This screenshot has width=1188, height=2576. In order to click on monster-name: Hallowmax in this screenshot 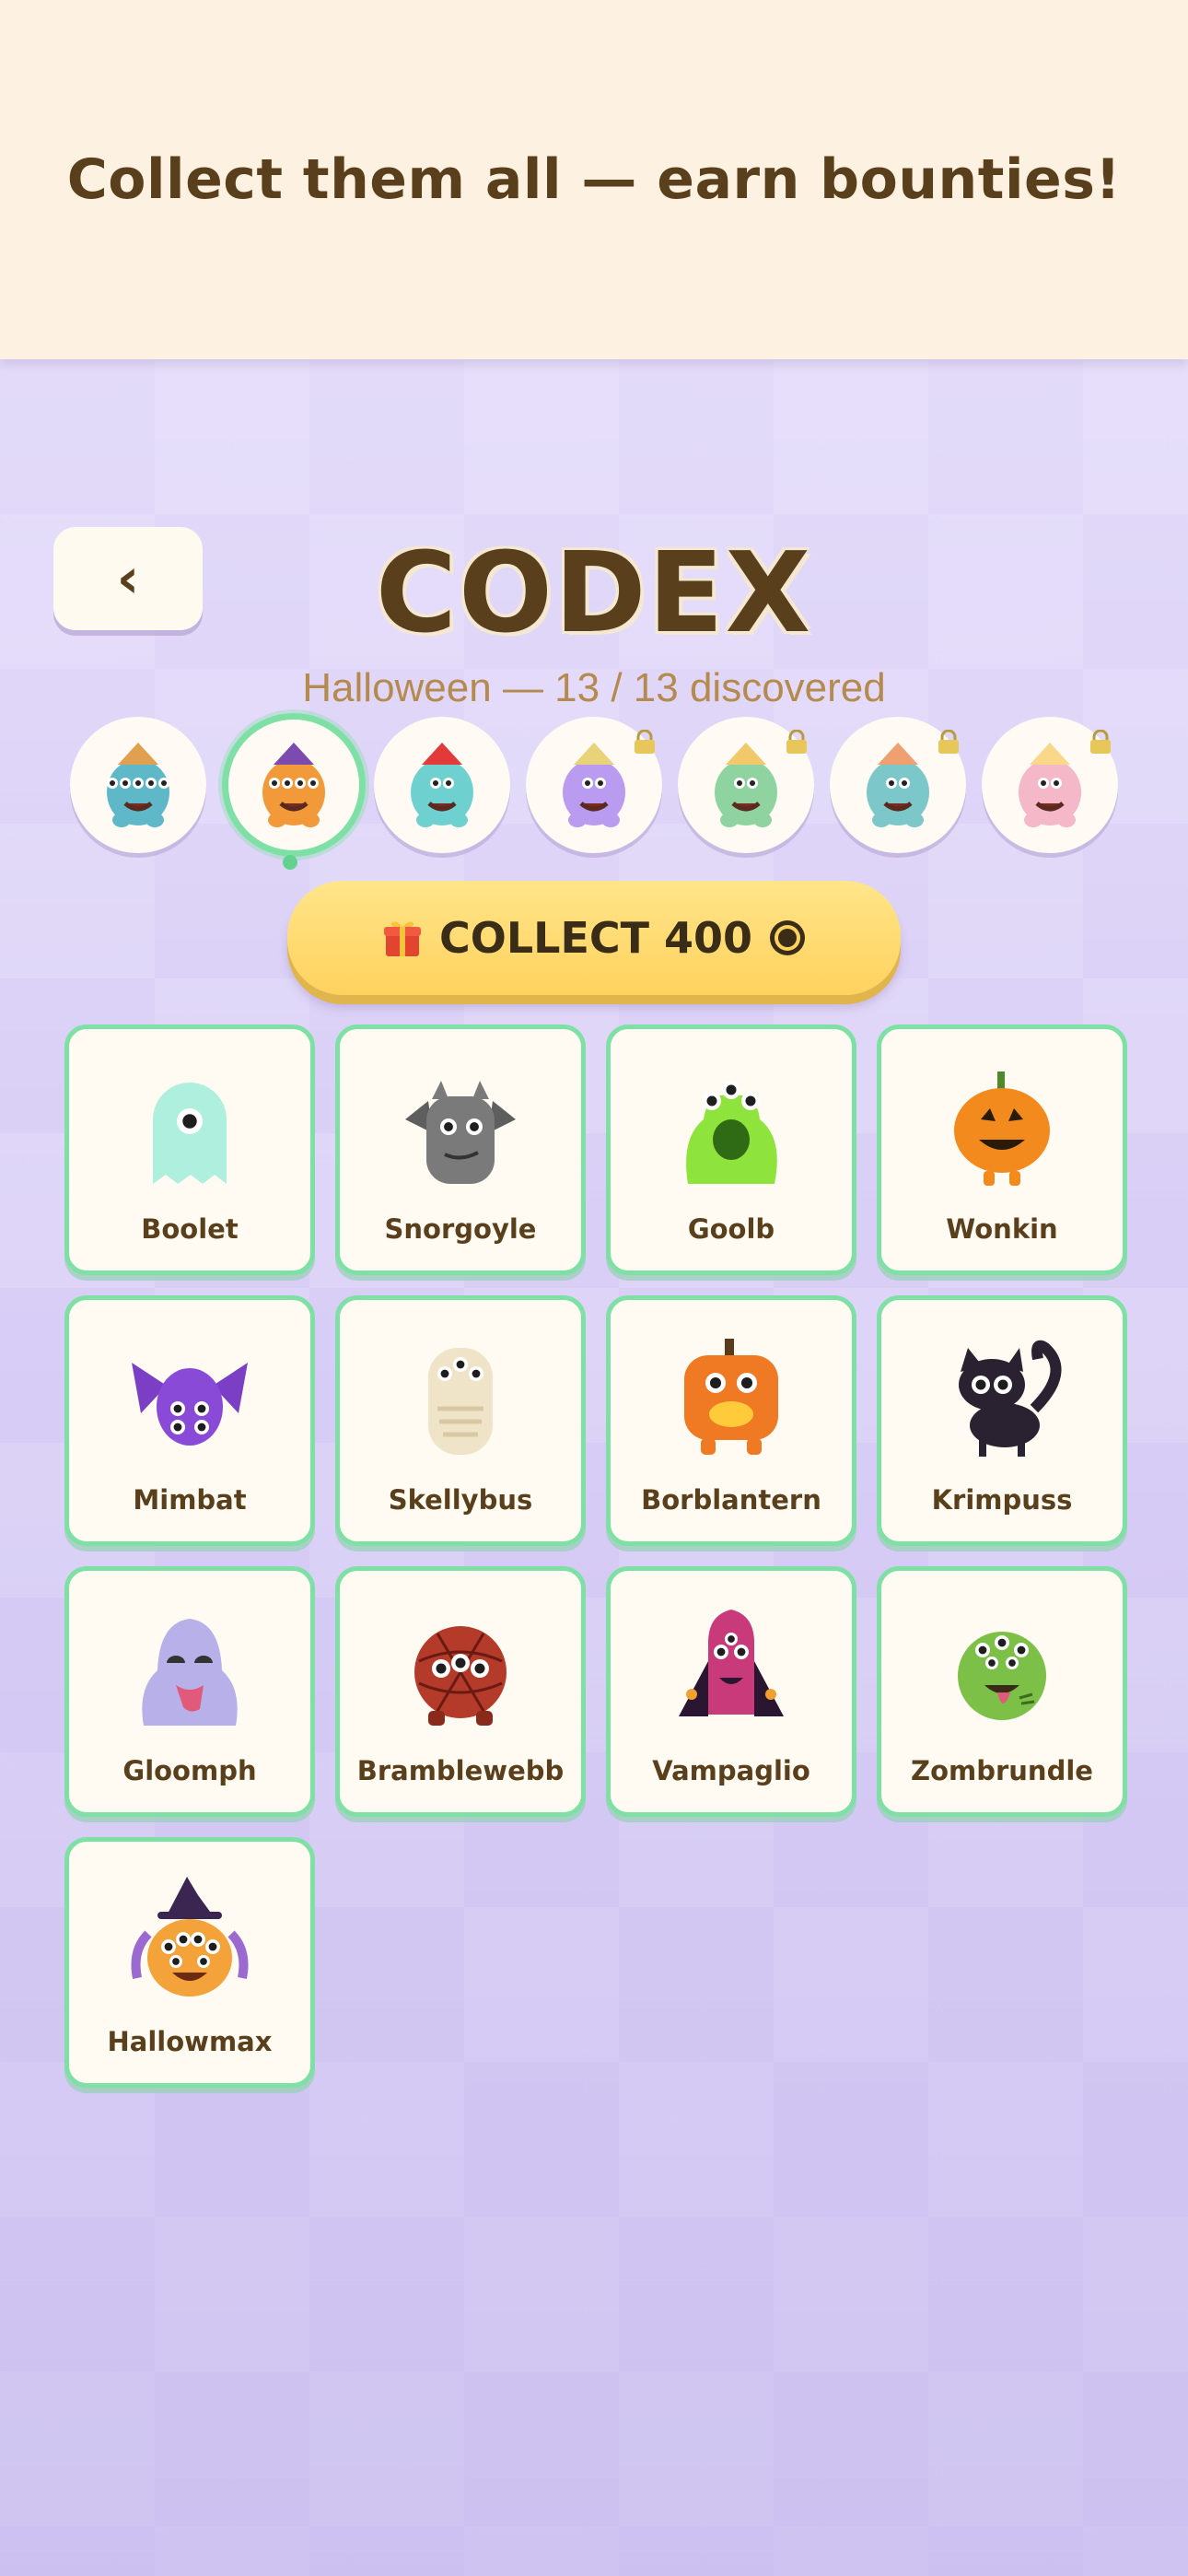, I will do `click(190, 2041)`.